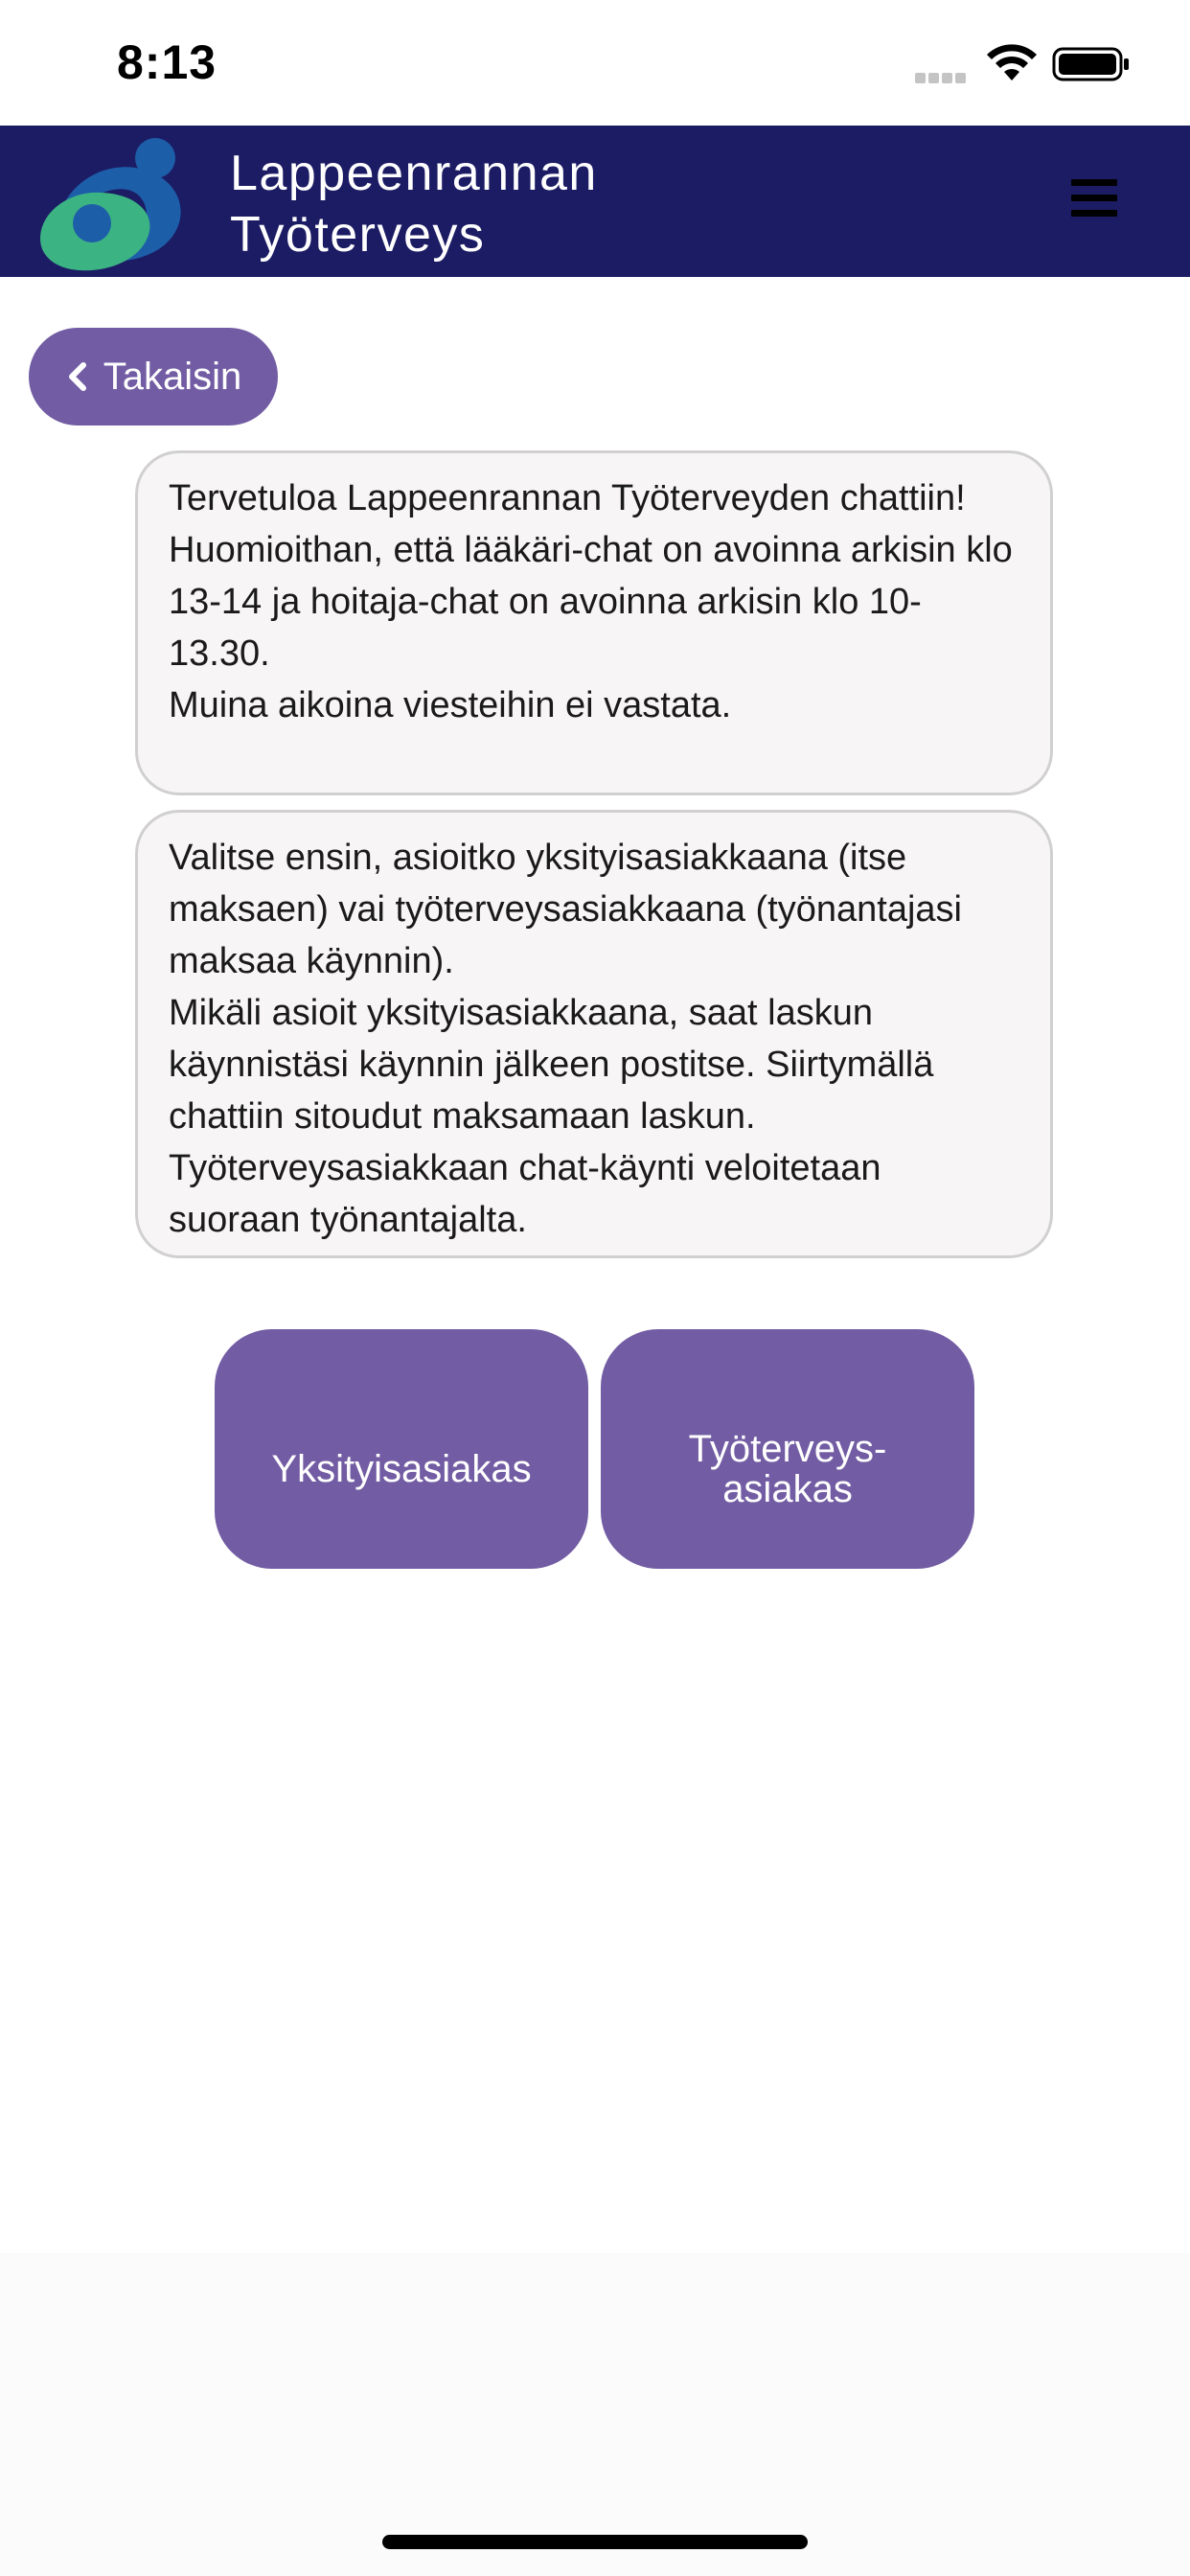 The width and height of the screenshot is (1190, 2576). What do you see at coordinates (1094, 199) in the screenshot?
I see `hamburger-menu-icon` at bounding box center [1094, 199].